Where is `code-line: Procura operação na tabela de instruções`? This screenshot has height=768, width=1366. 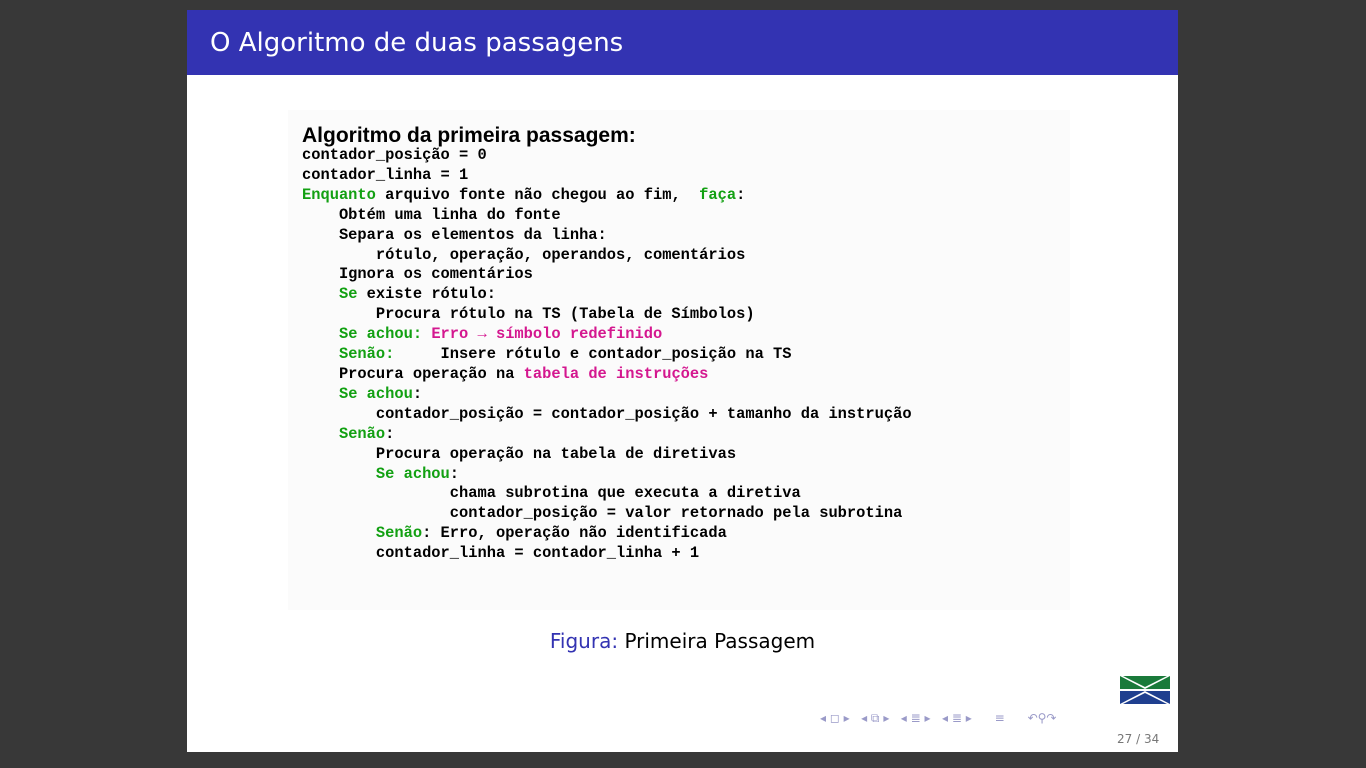
code-line: Procura operação na tabela de instruções is located at coordinates (607, 375).